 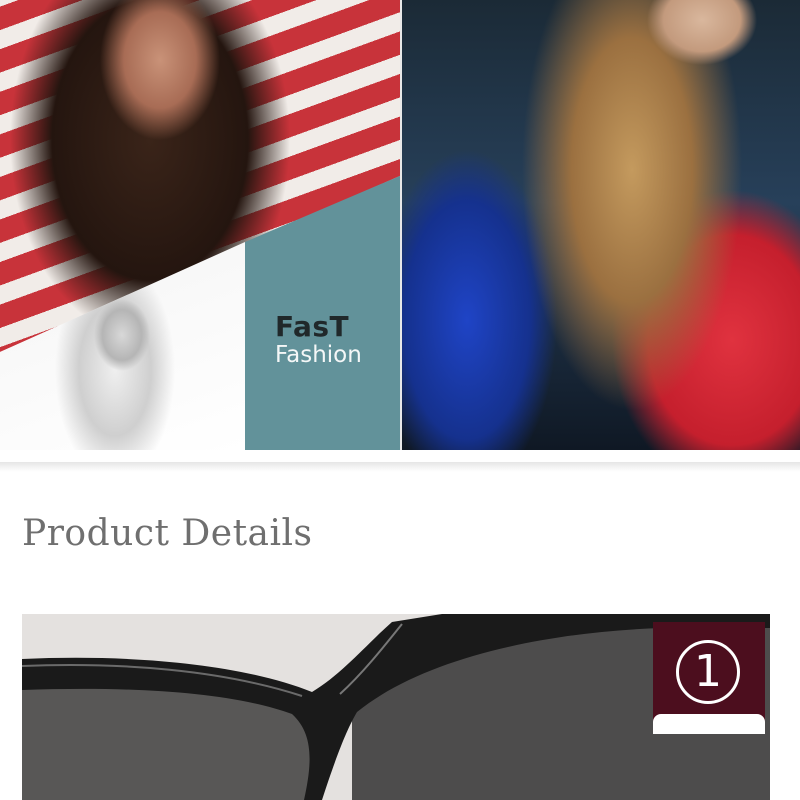 I want to click on tagline: FasT Fashion, so click(x=318, y=339).